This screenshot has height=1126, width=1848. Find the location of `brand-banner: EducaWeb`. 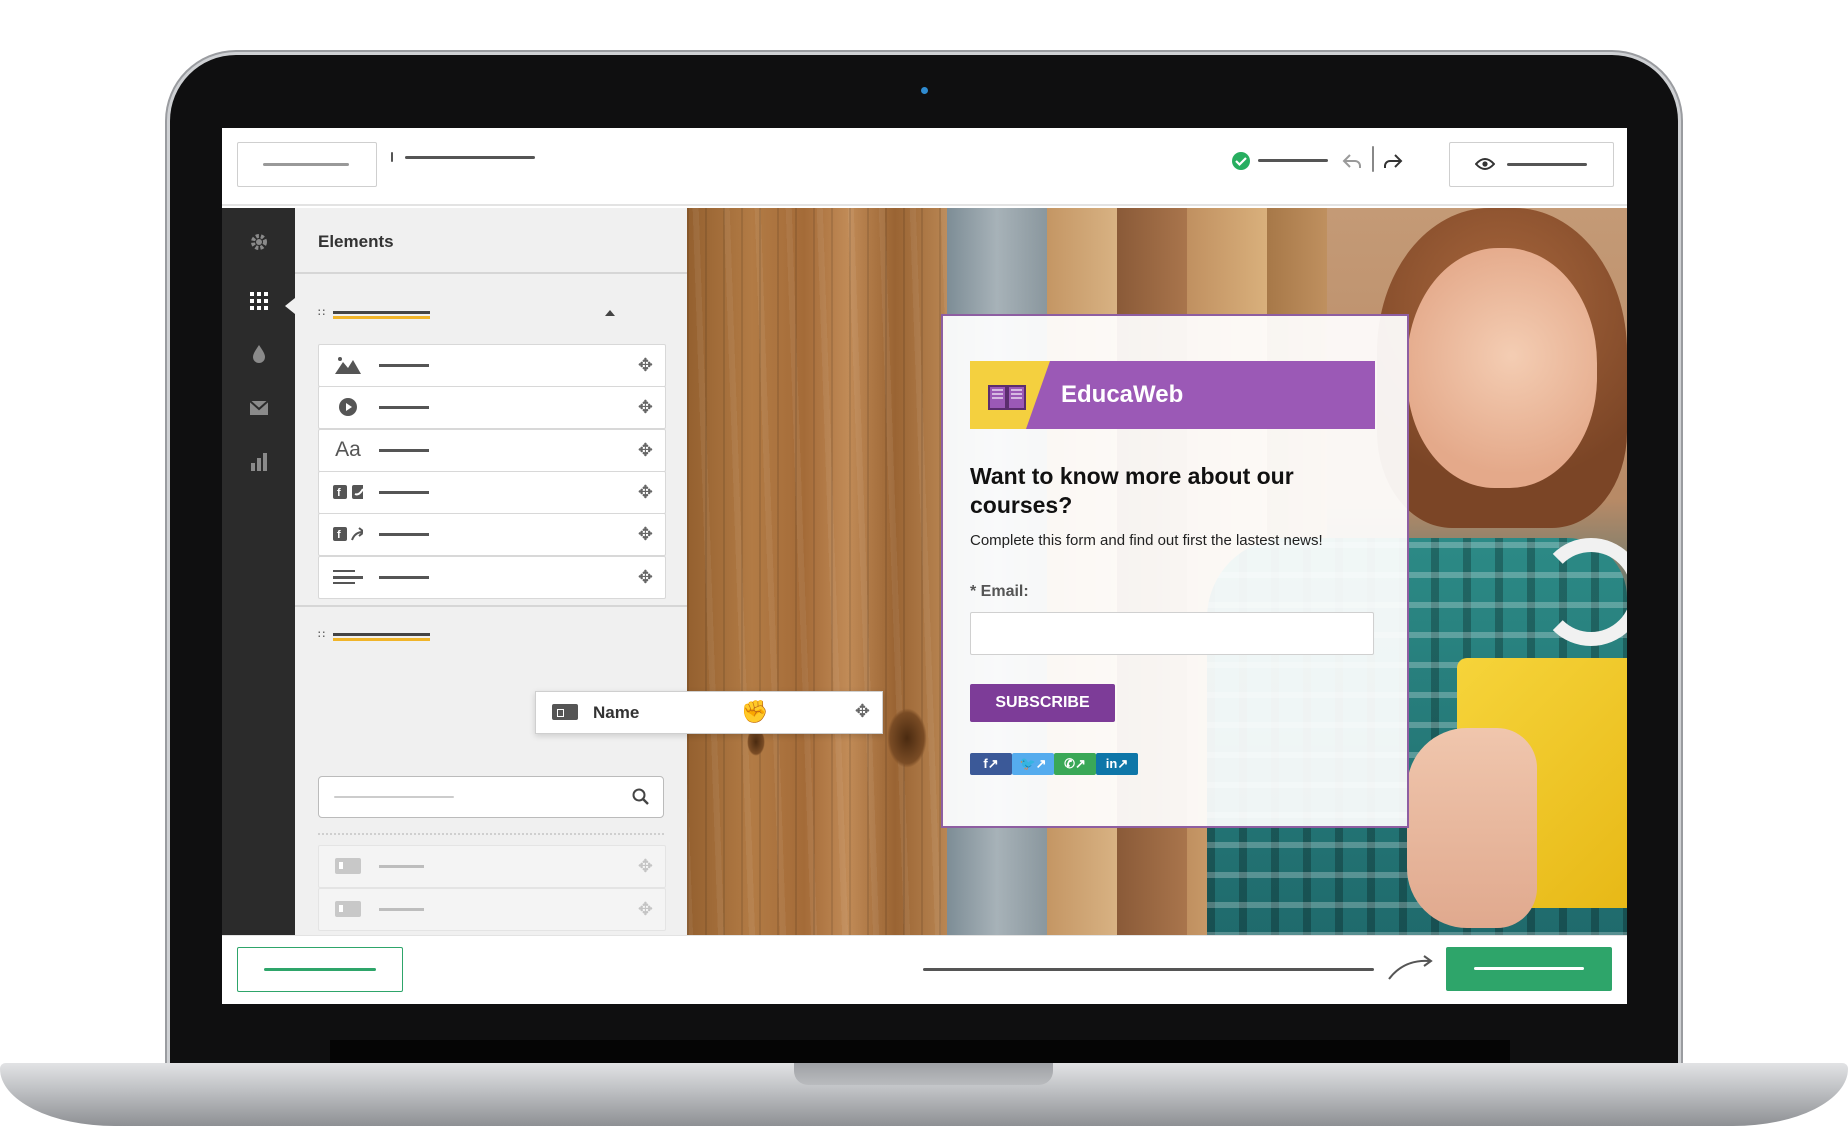

brand-banner: EducaWeb is located at coordinates (1172, 395).